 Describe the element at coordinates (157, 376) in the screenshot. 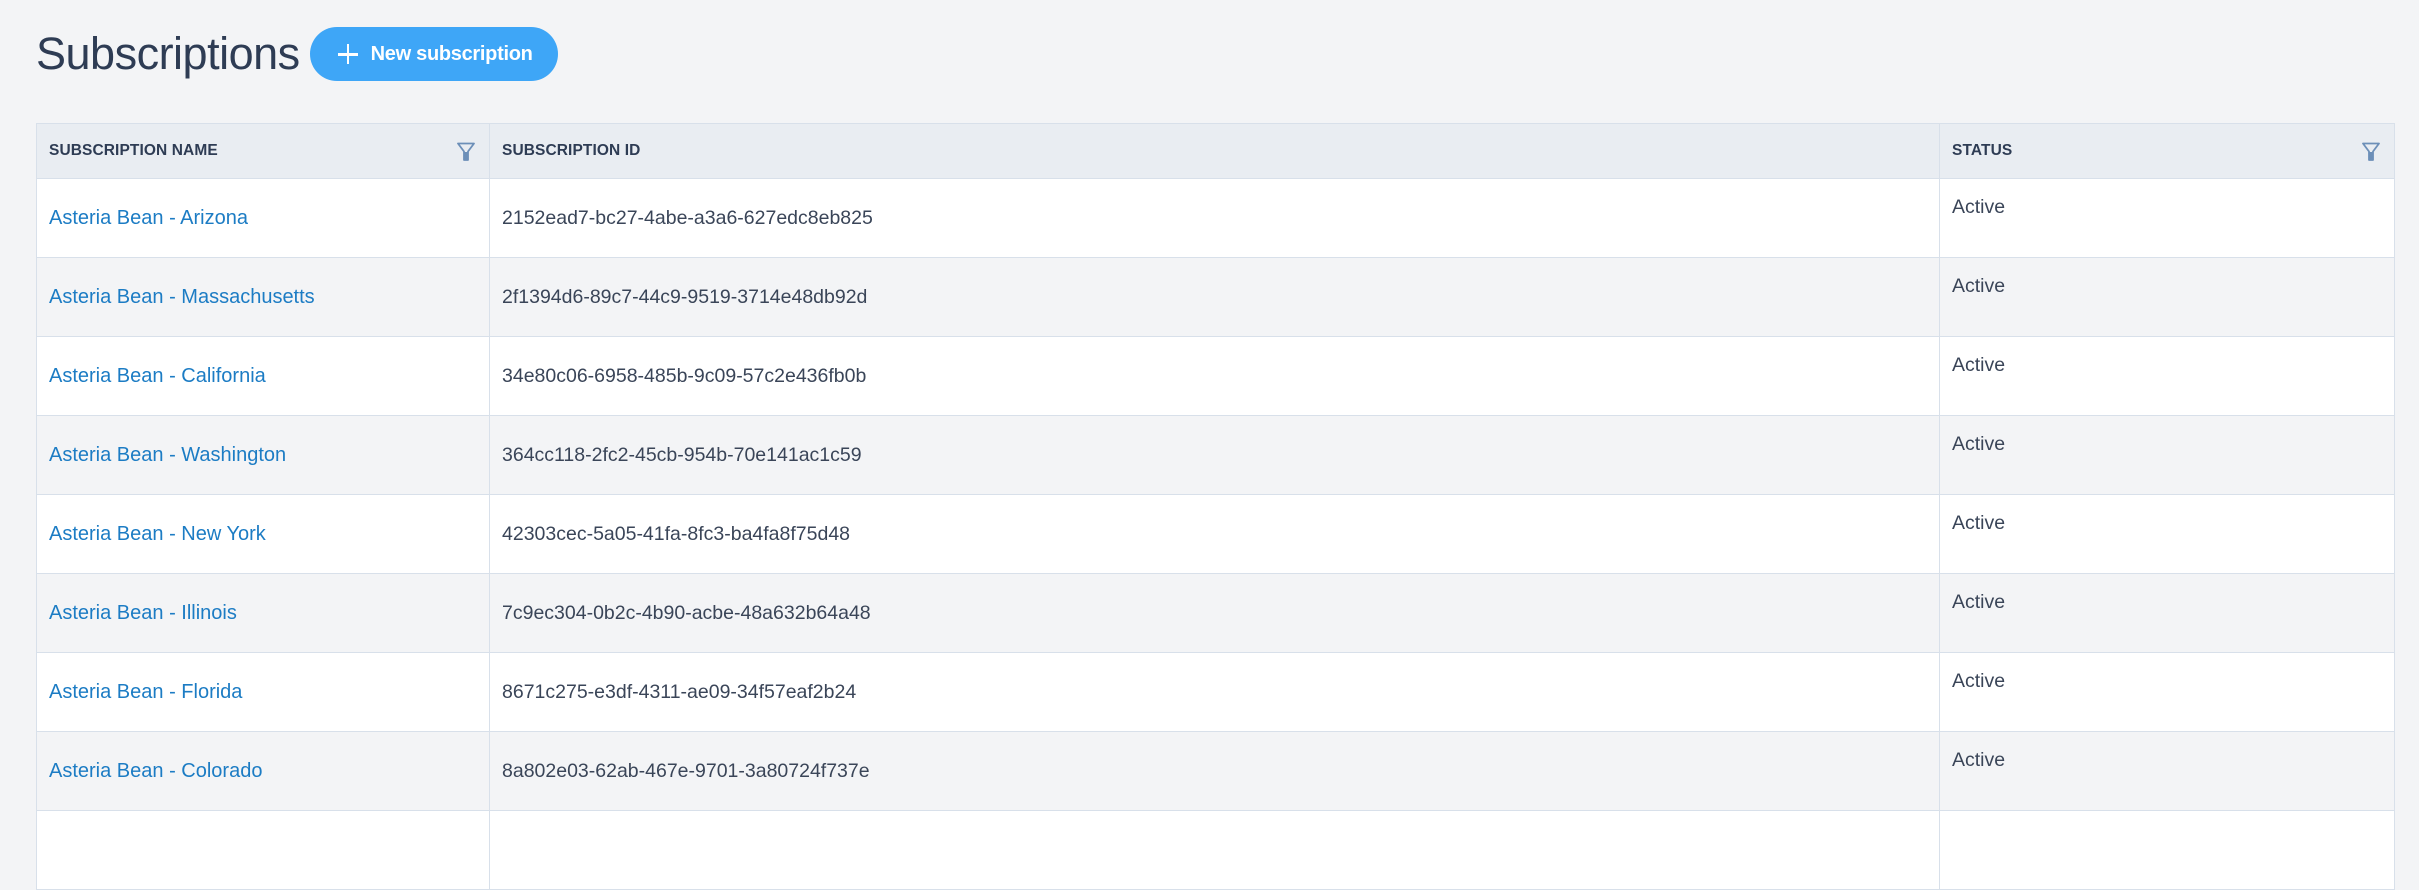

I see `subscription-name-link: Asteria Bean - California` at that location.